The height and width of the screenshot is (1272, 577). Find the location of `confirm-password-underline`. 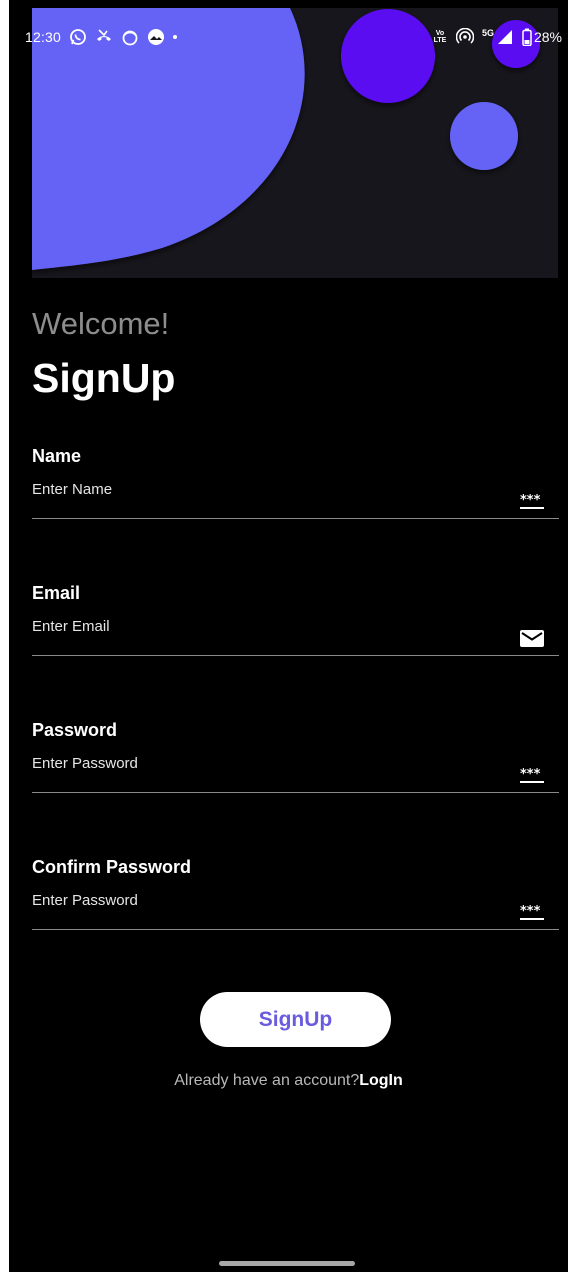

confirm-password-underline is located at coordinates (295, 929).